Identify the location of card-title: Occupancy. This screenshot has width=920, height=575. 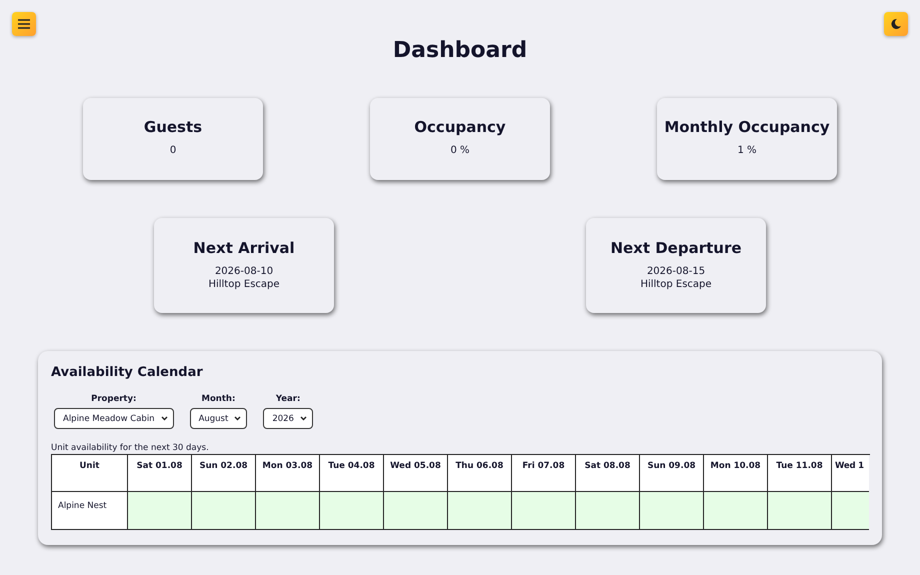
(460, 127).